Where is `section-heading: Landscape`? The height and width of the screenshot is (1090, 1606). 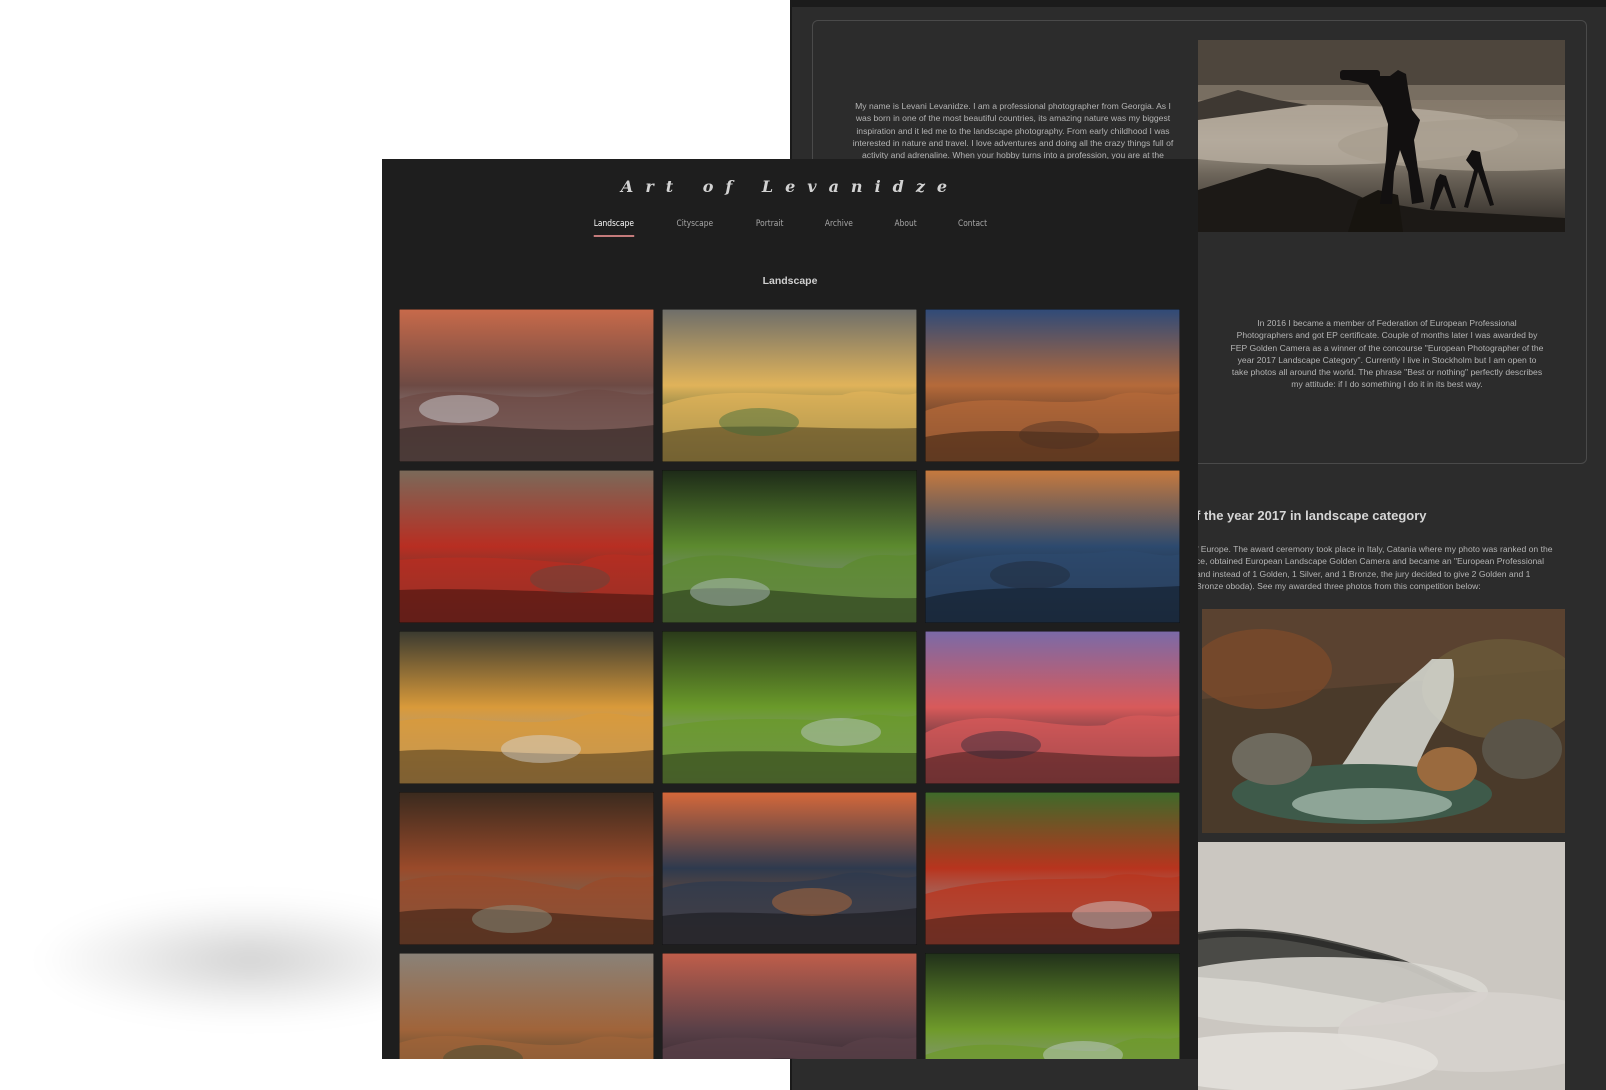 section-heading: Landscape is located at coordinates (790, 281).